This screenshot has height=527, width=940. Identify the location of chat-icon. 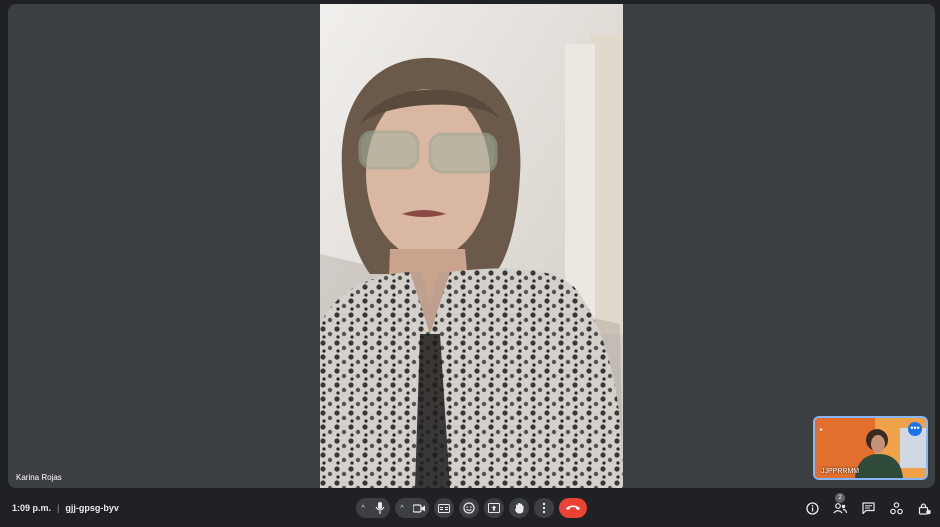
(868, 508).